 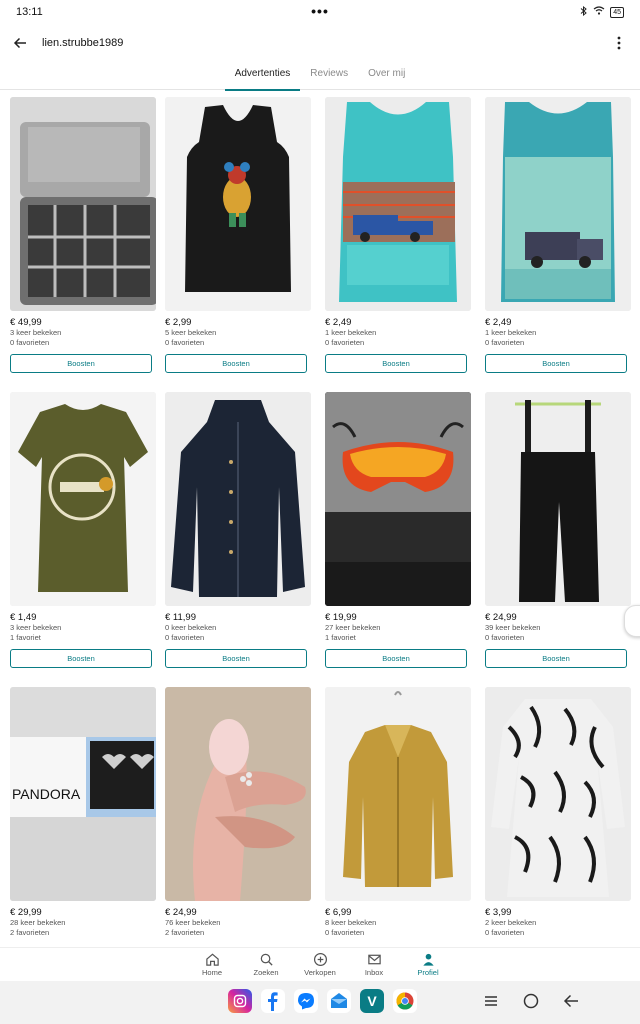 I want to click on plus-circle-icon, so click(x=320, y=959).